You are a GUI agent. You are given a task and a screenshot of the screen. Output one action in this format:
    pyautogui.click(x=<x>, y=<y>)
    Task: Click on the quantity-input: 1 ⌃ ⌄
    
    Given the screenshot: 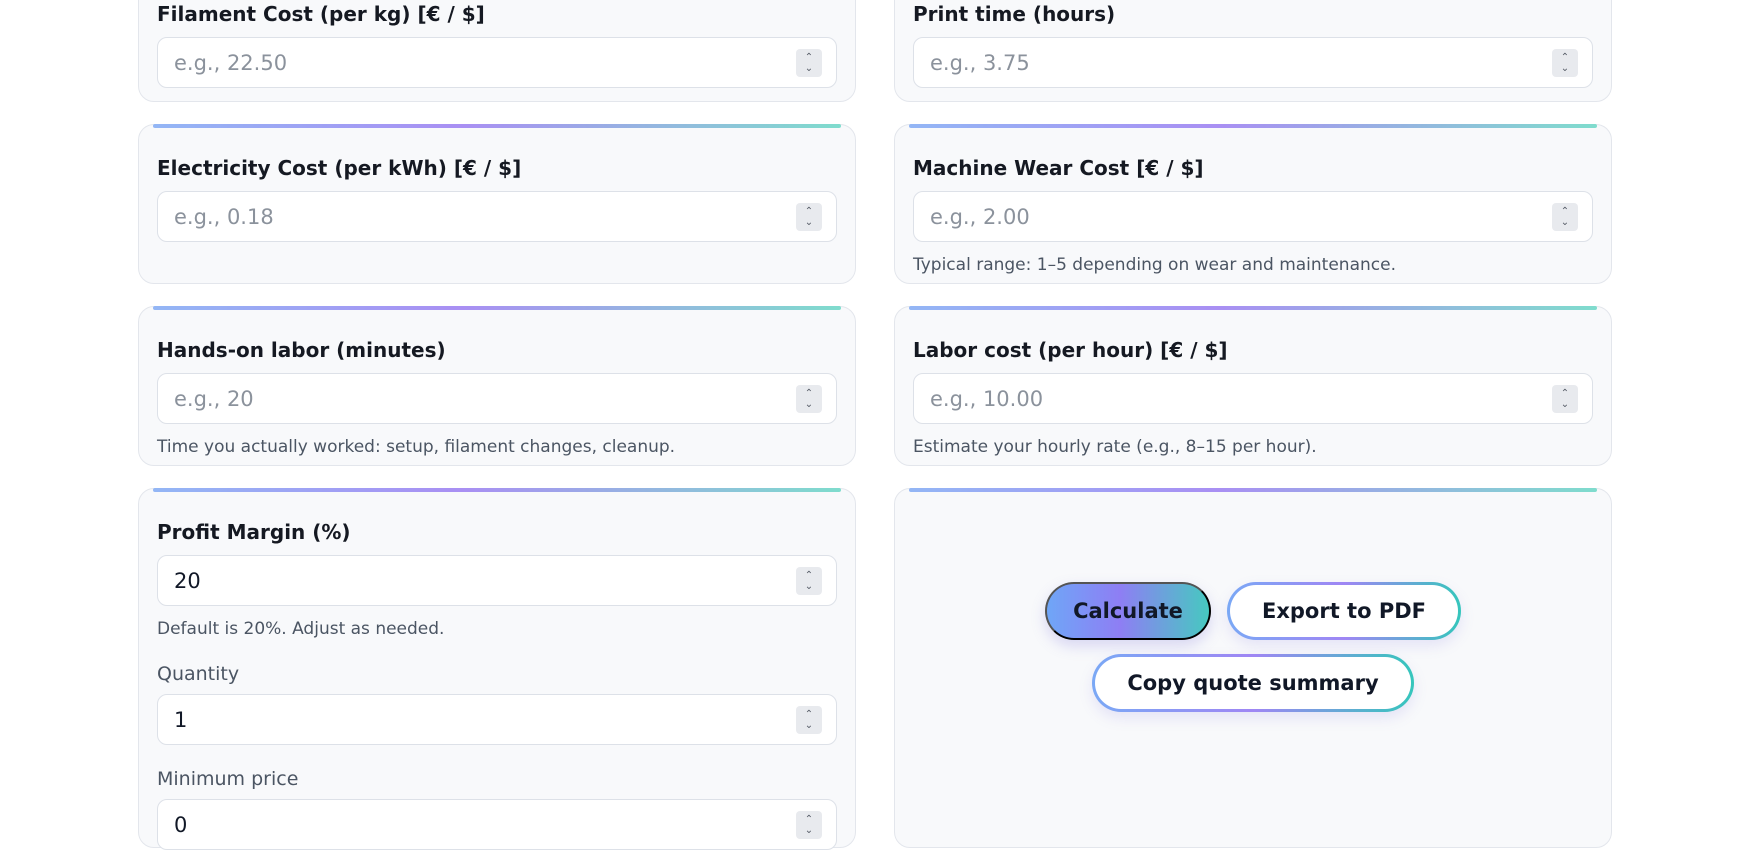 What is the action you would take?
    pyautogui.click(x=497, y=719)
    